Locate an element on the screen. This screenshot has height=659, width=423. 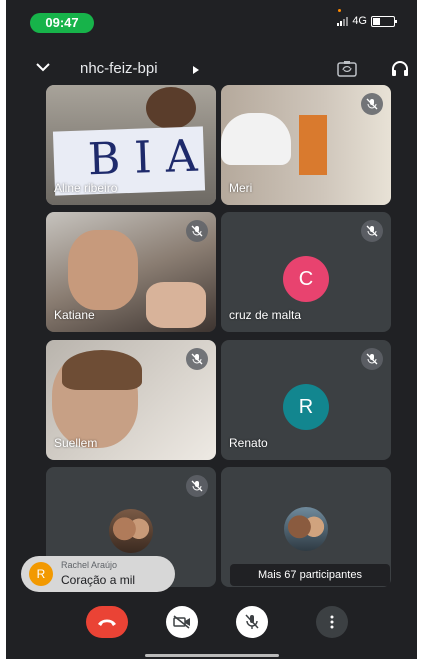
more-options-button is located at coordinates (332, 622).